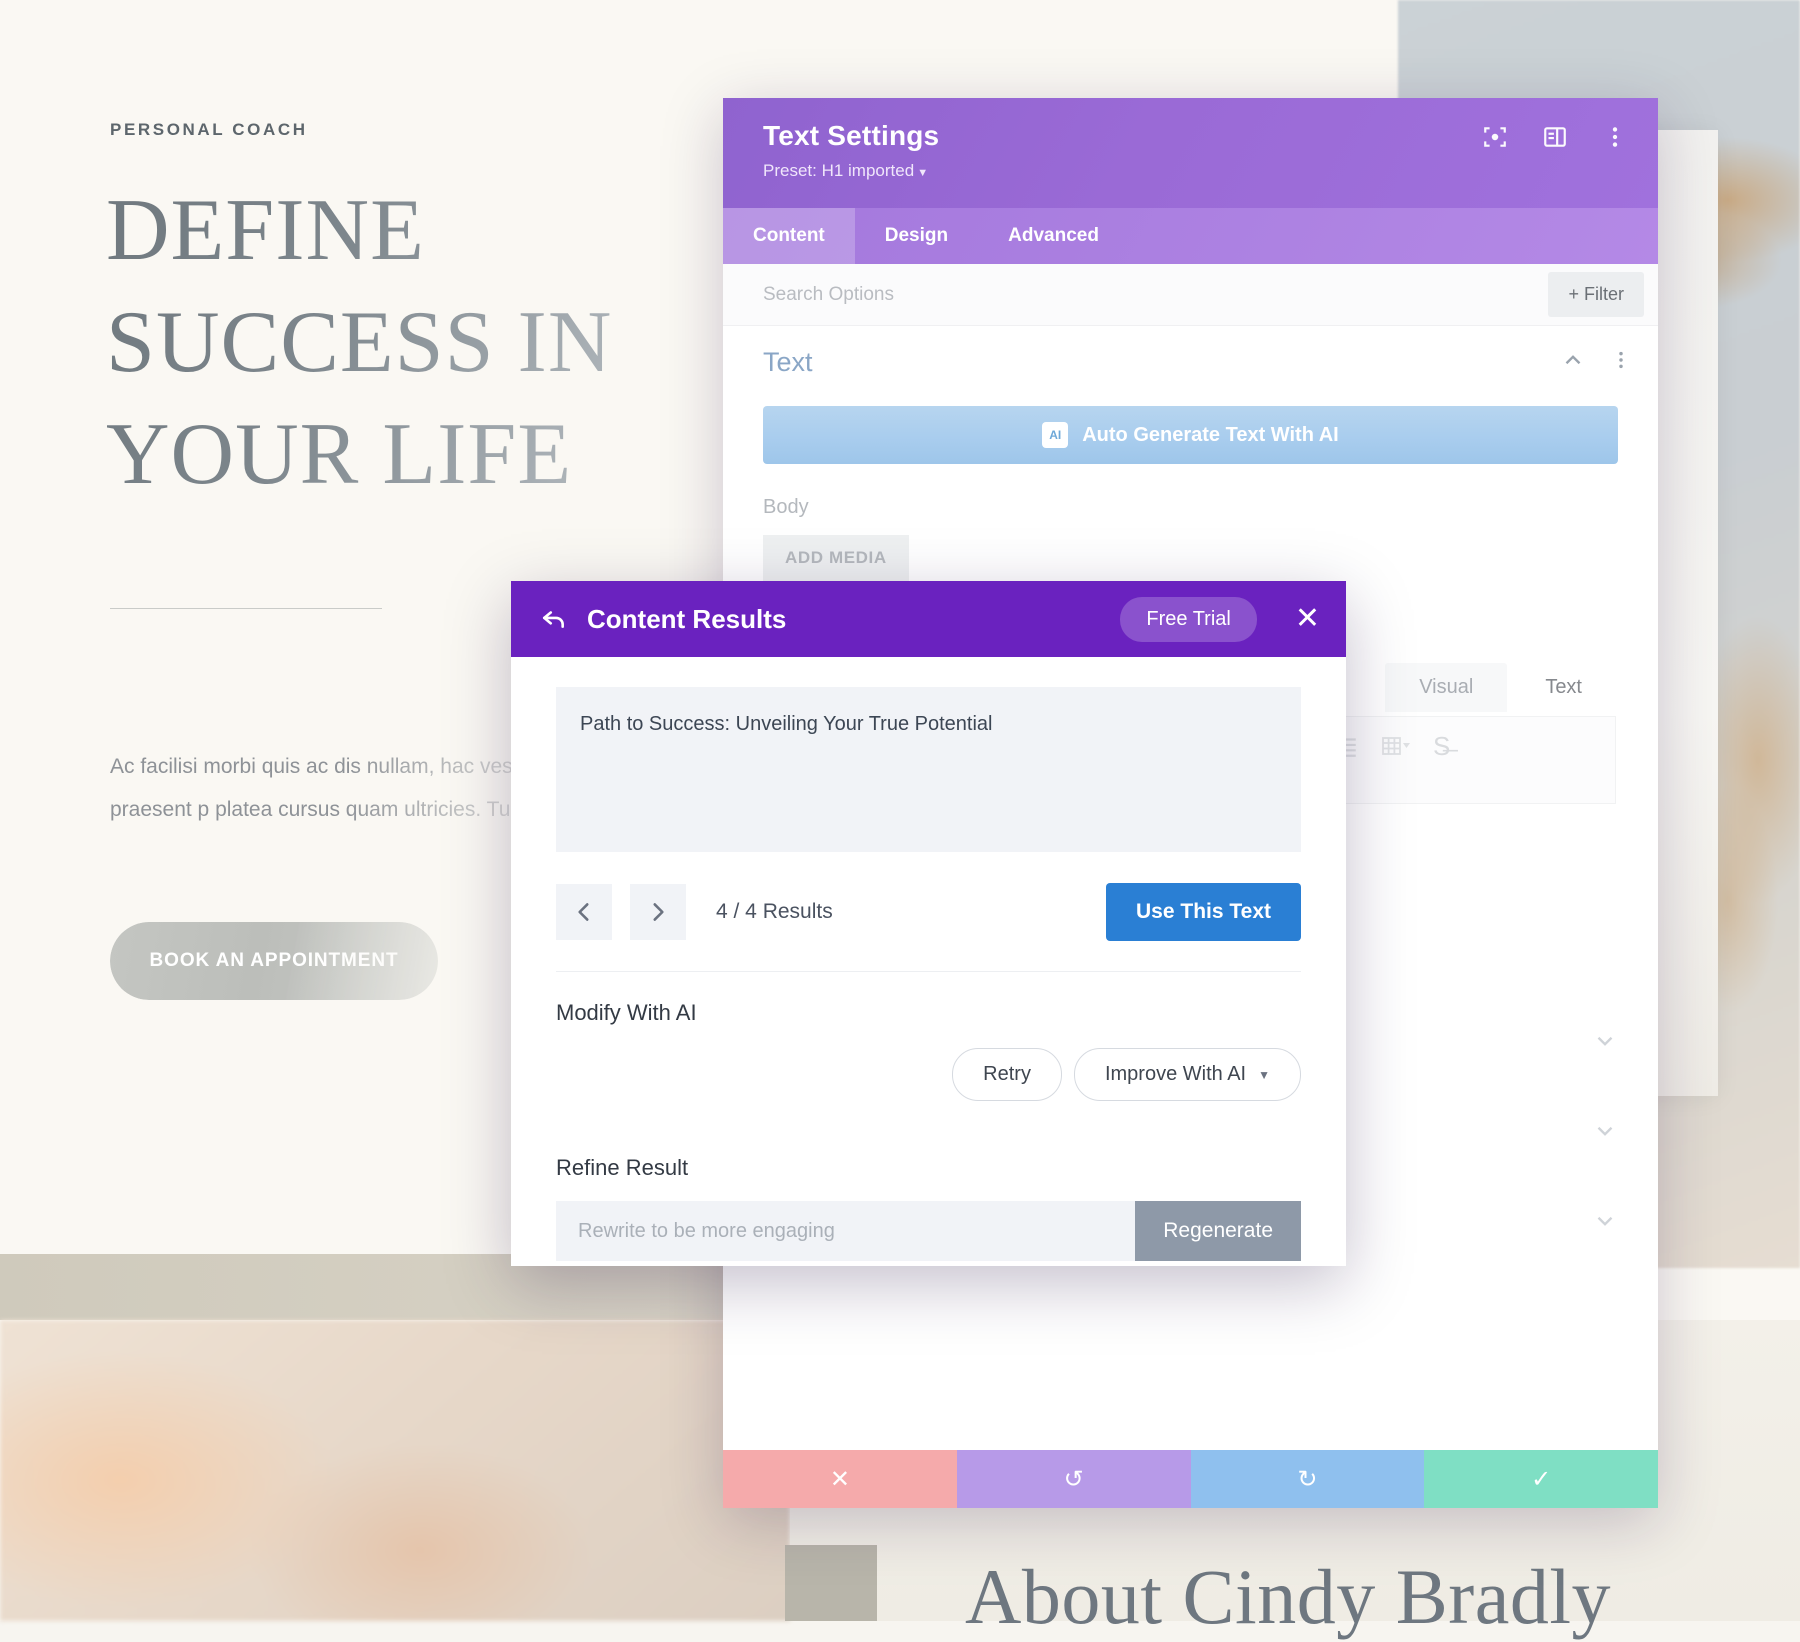 The height and width of the screenshot is (1642, 1800). I want to click on next-result-button, so click(658, 912).